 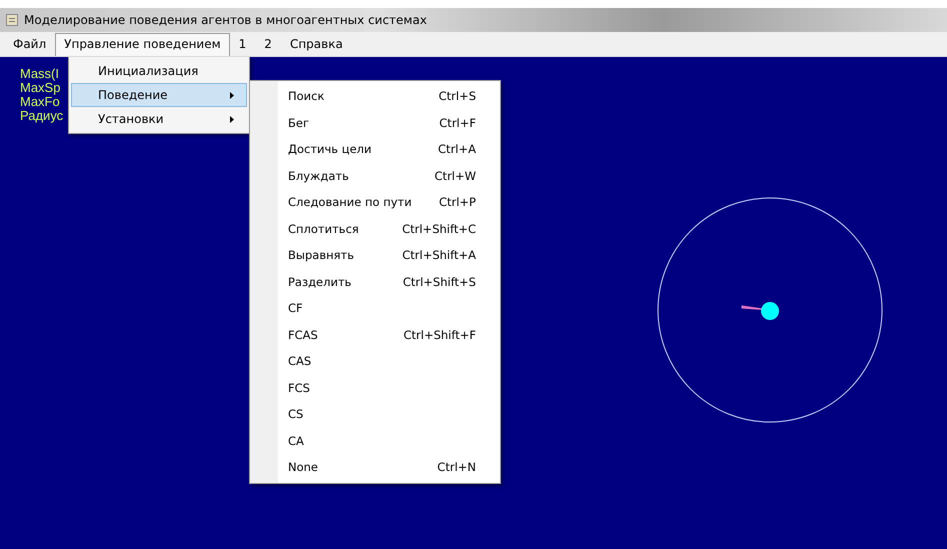 I want to click on menu-item: Бег Ctrl+F, so click(x=375, y=123).